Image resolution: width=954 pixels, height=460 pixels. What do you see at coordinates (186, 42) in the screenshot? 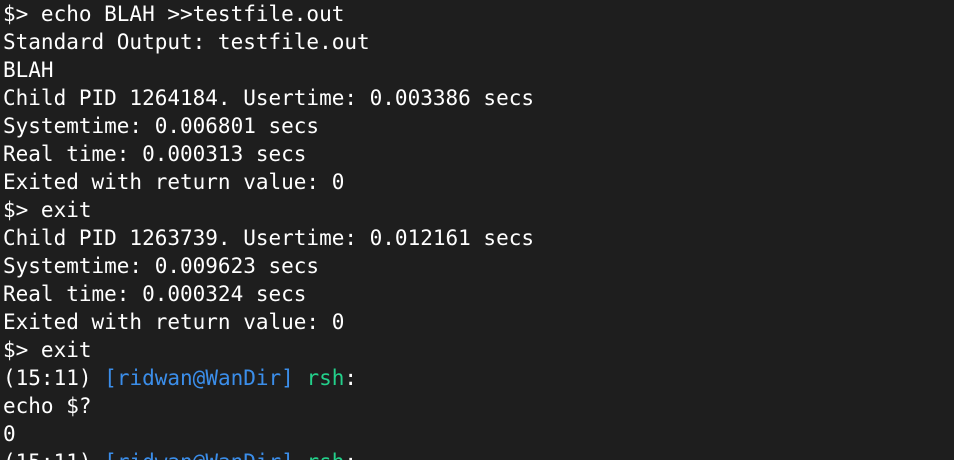
I see `terminal-line: Standard Output: testfile.out` at bounding box center [186, 42].